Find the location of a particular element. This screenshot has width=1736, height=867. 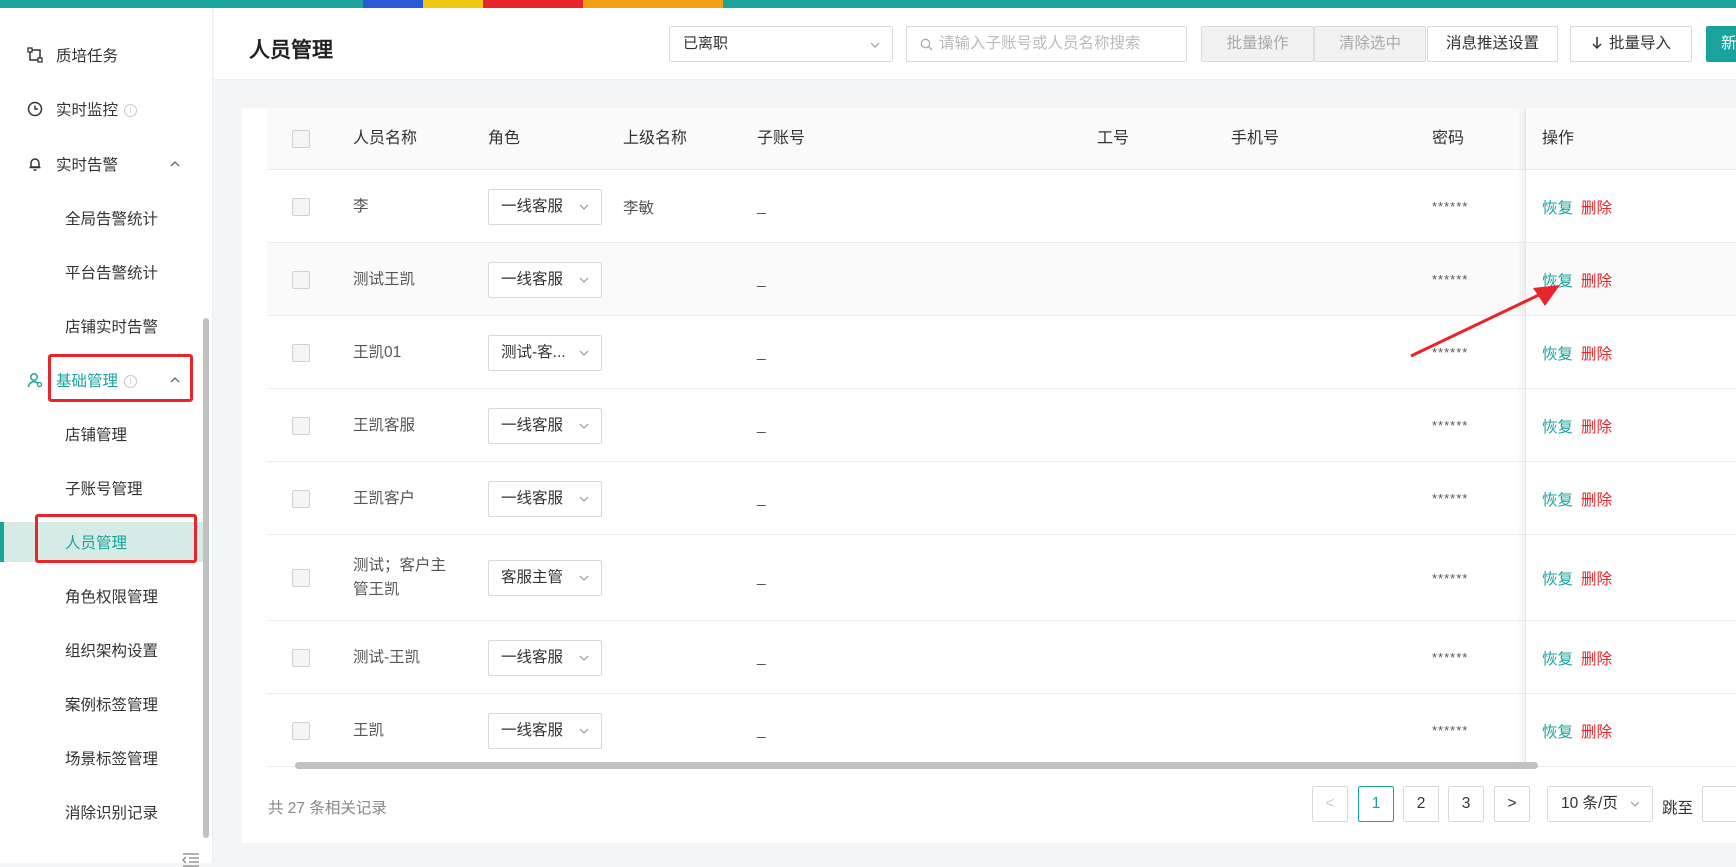

table-row: 李 一线客服 李敏 _ ****** is located at coordinates (1001, 206).